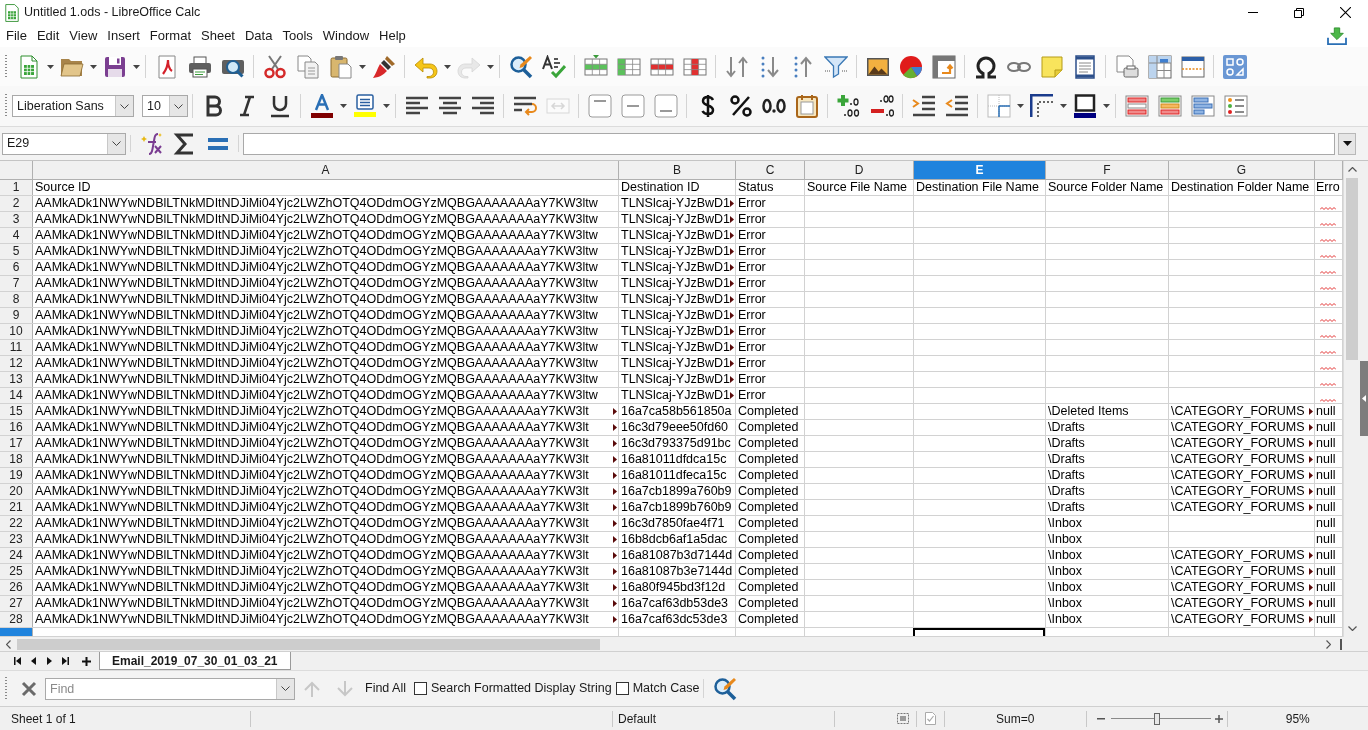  I want to click on row-header: 10, so click(16, 331).